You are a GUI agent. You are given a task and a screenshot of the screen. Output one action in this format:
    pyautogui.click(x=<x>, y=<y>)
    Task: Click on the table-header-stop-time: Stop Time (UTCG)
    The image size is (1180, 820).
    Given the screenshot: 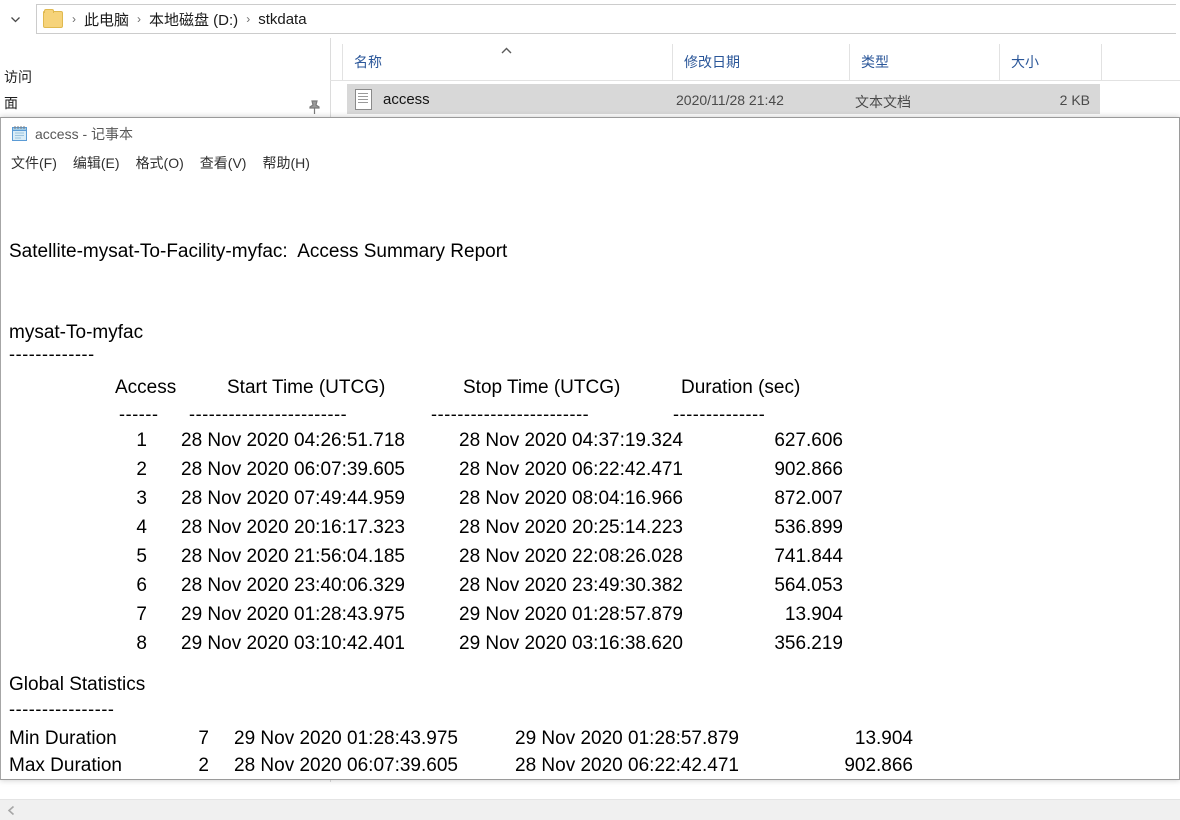 What is the action you would take?
    pyautogui.click(x=542, y=387)
    